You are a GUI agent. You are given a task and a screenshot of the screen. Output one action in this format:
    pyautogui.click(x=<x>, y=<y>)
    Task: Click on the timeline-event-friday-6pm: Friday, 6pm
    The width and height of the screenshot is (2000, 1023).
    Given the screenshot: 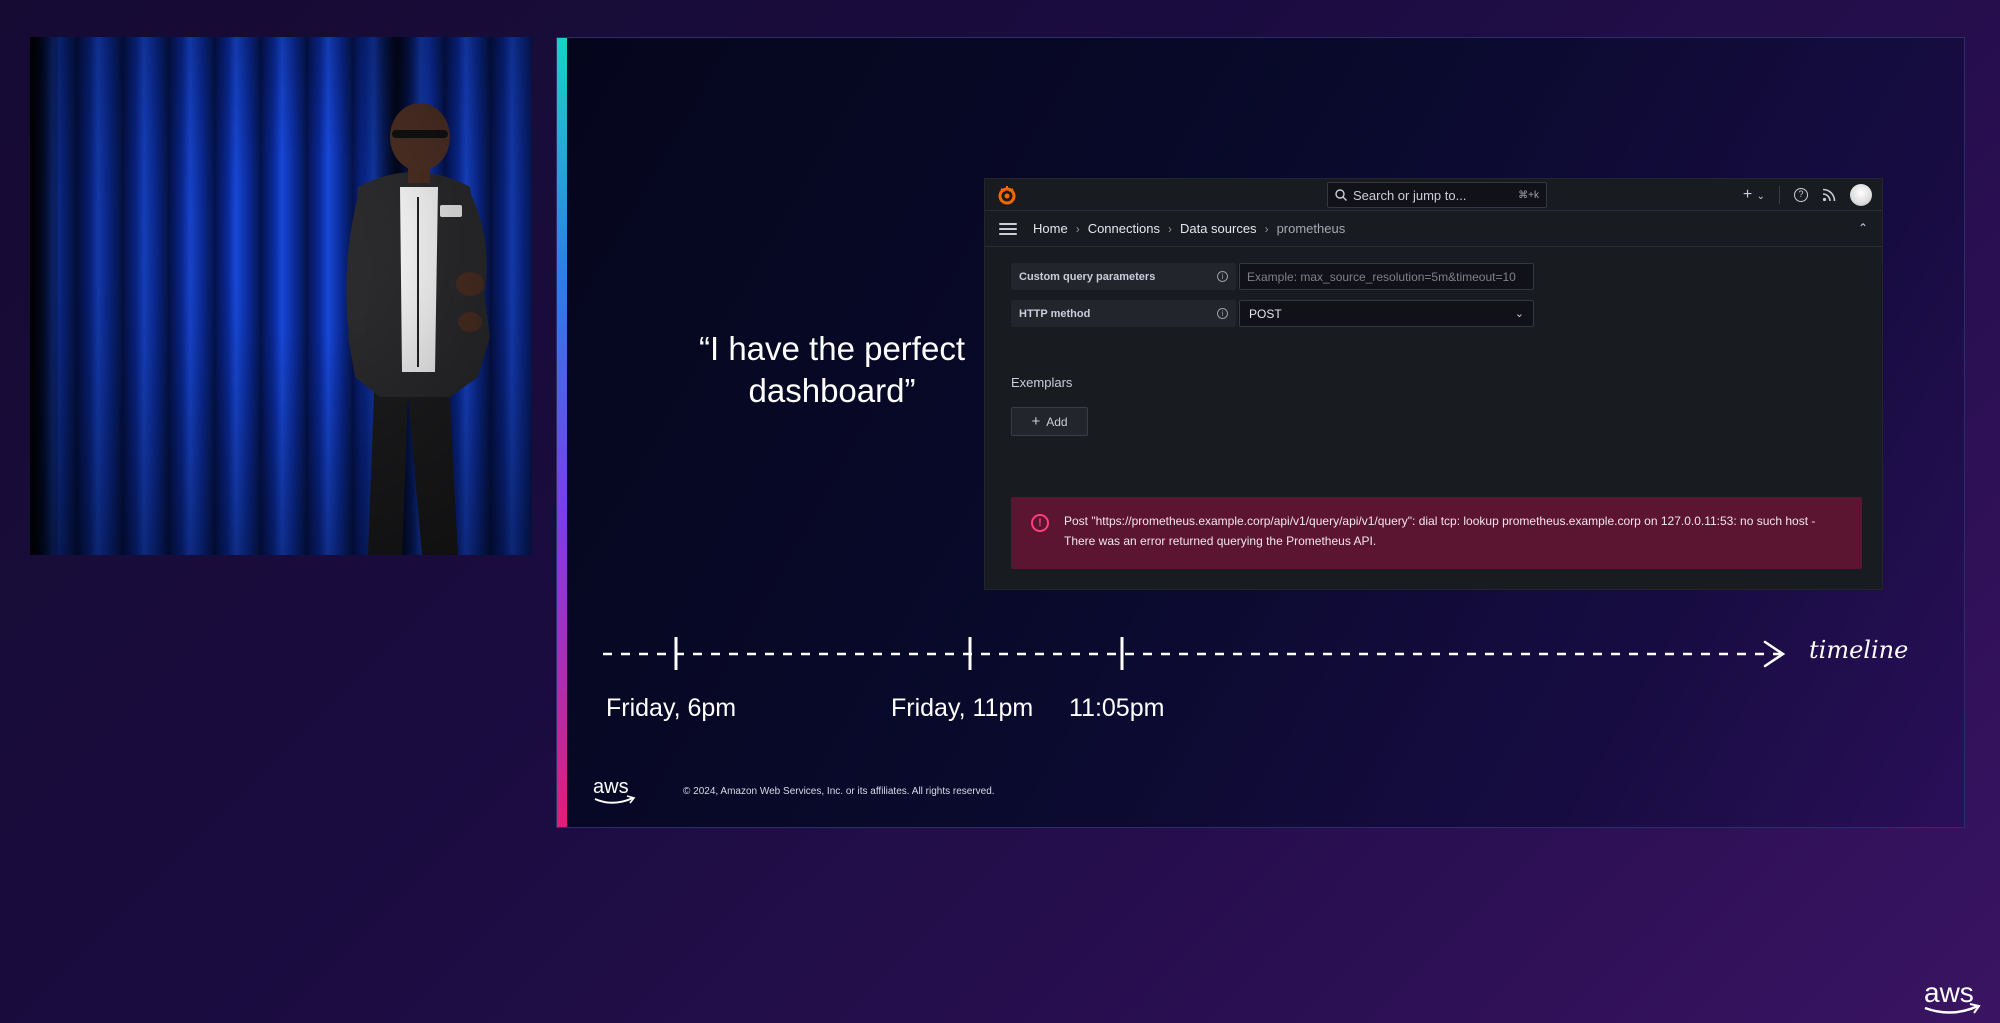 What is the action you would take?
    pyautogui.click(x=671, y=708)
    